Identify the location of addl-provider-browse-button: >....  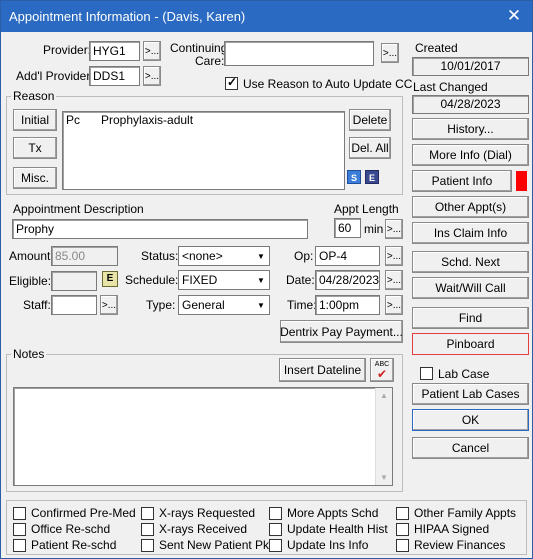
(152, 76).